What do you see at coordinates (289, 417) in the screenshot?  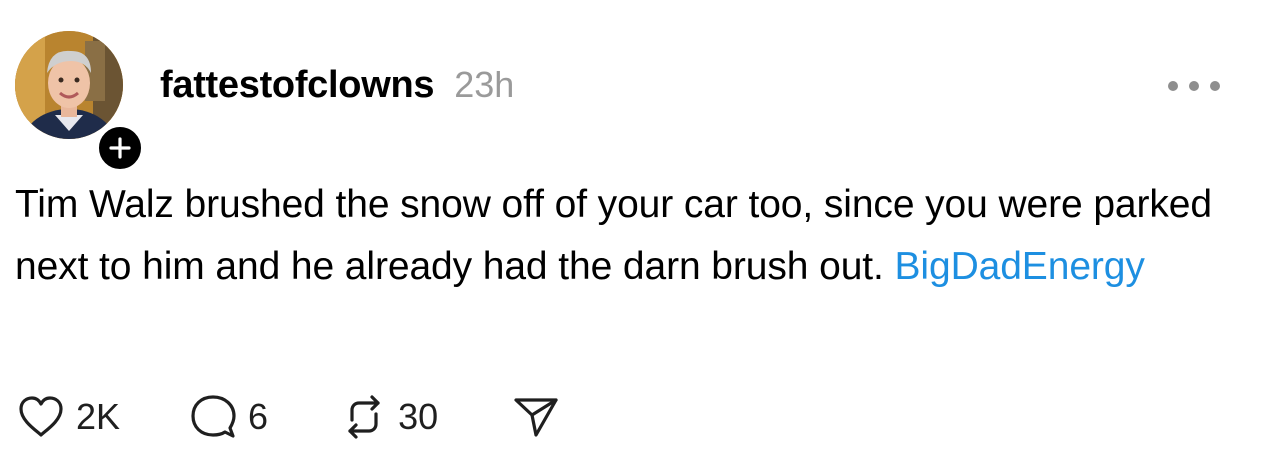 I see `action-bar: 2K 6 30` at bounding box center [289, 417].